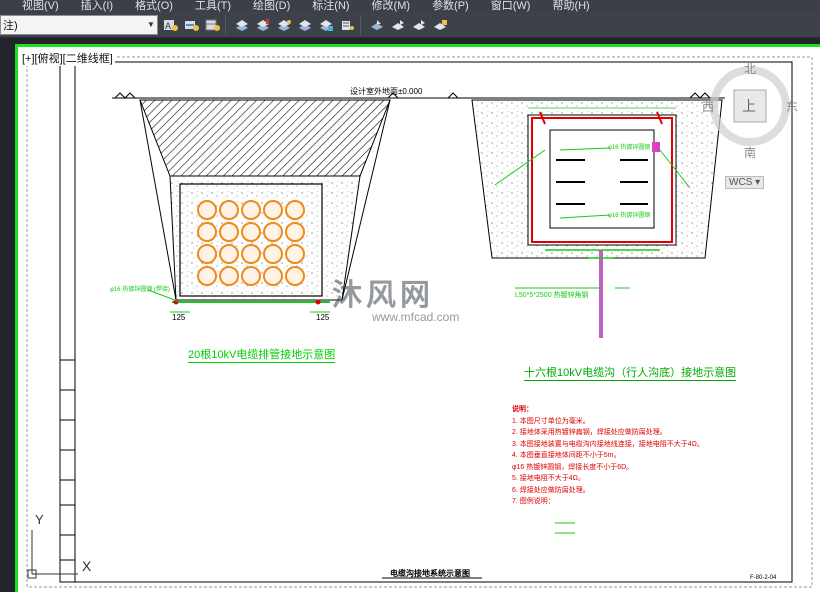  What do you see at coordinates (750, 68) in the screenshot?
I see `compass-north: 北` at bounding box center [750, 68].